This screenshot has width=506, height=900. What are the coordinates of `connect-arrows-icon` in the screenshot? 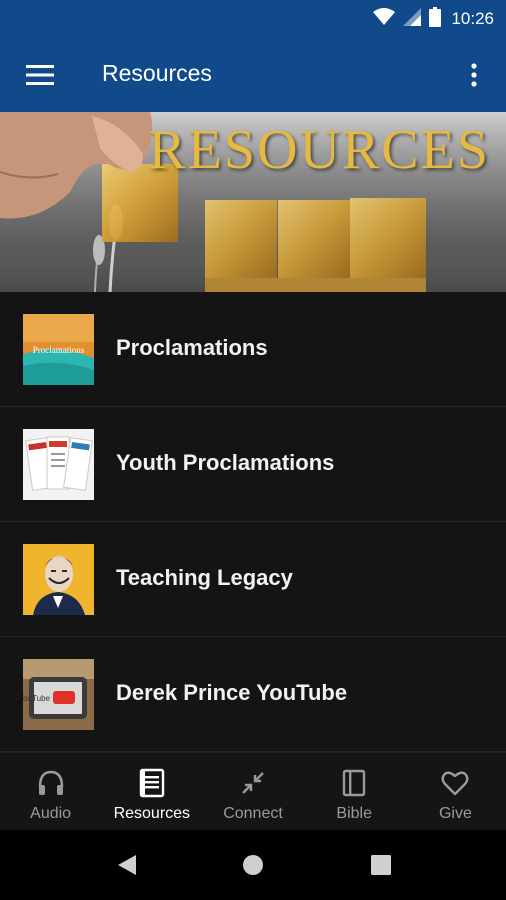 It's located at (253, 783).